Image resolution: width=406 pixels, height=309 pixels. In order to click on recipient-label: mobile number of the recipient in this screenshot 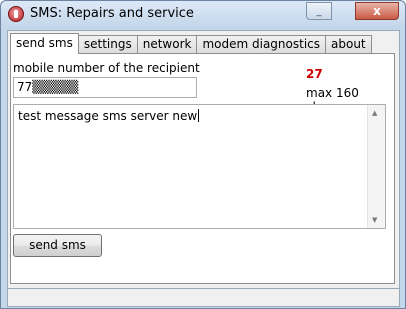, I will do `click(106, 68)`.